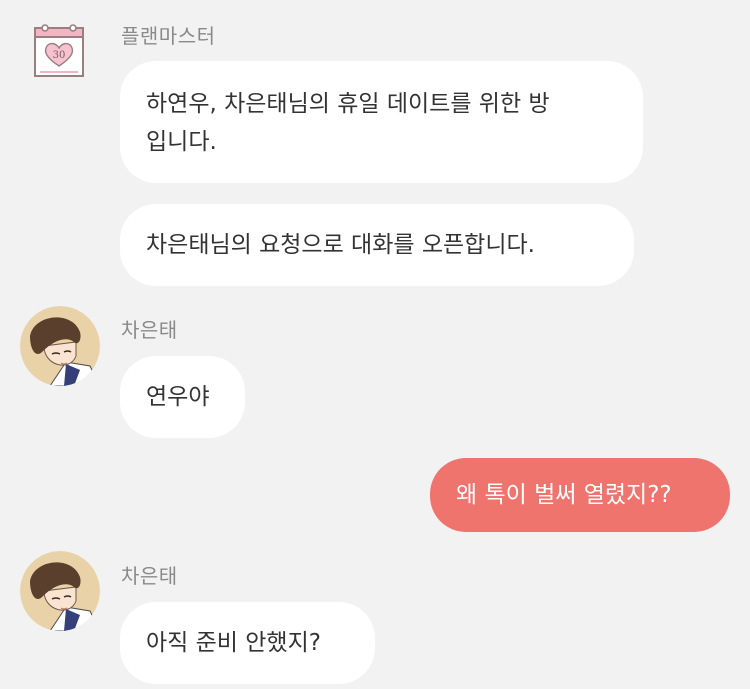 This screenshot has height=689, width=750. I want to click on message-bubble-character-2: 아직 준비 안했지?, so click(247, 643).